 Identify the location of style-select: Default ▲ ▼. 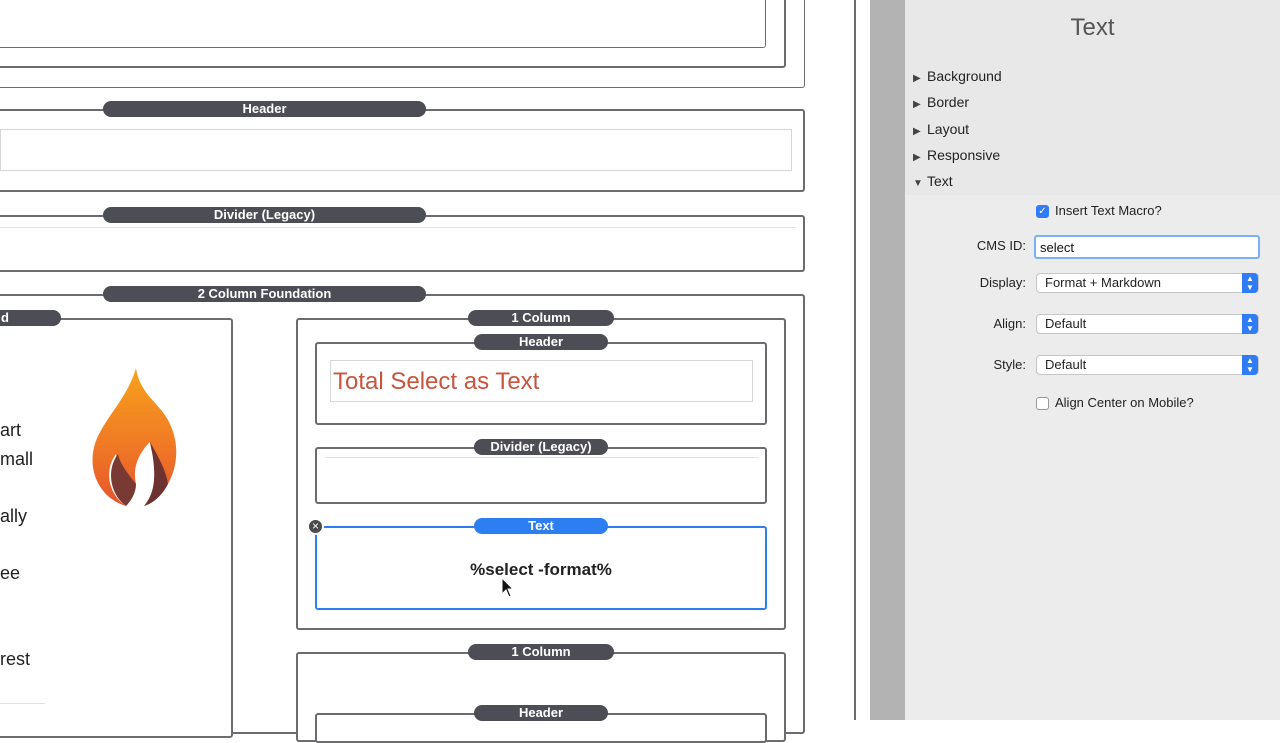
(1147, 365).